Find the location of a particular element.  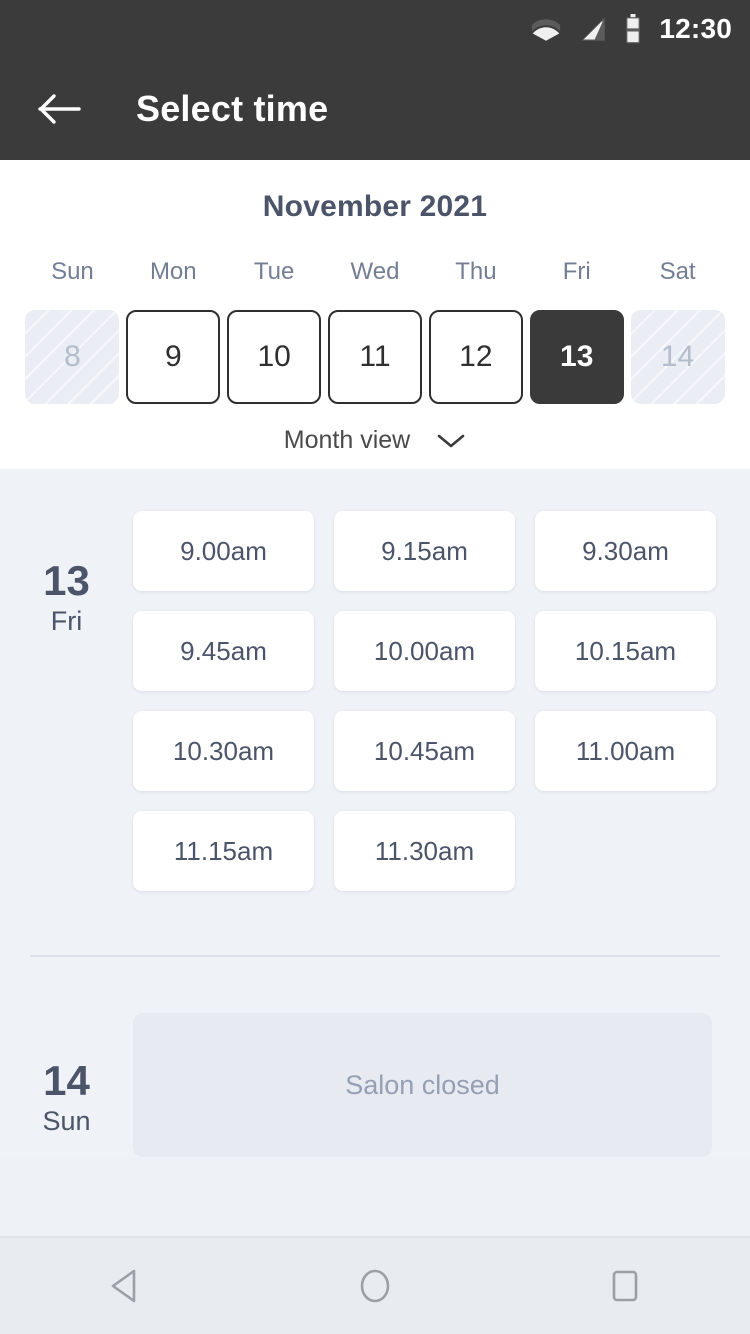

time-slot: 9.45am is located at coordinates (223, 651).